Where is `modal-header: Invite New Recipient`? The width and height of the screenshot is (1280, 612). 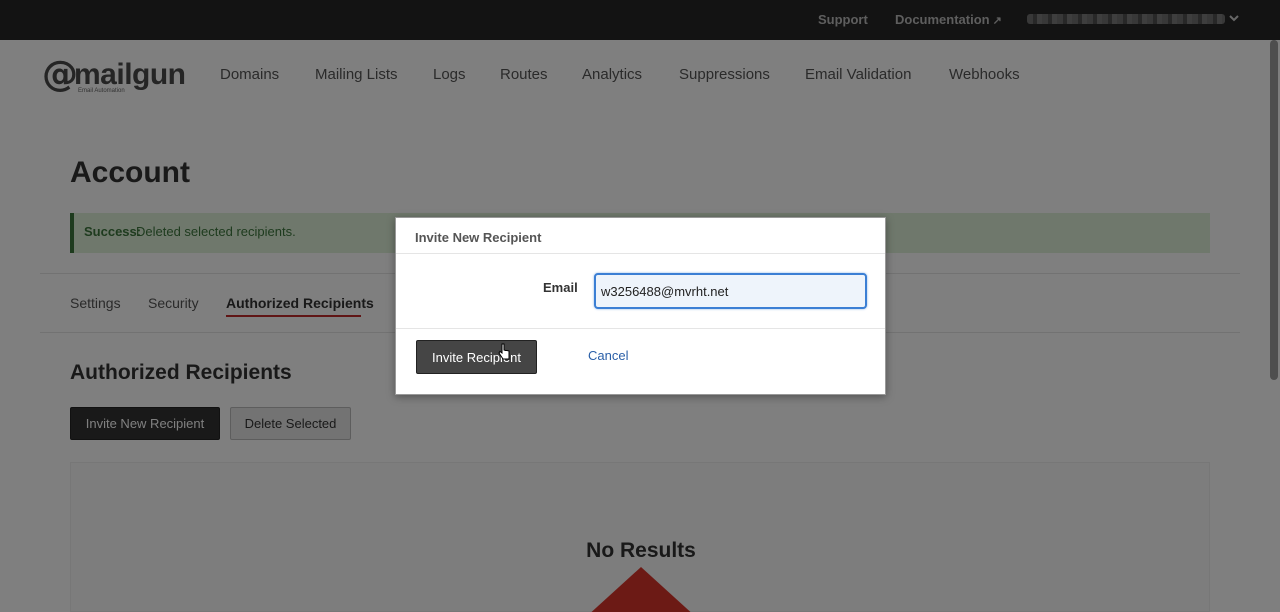 modal-header: Invite New Recipient is located at coordinates (640, 236).